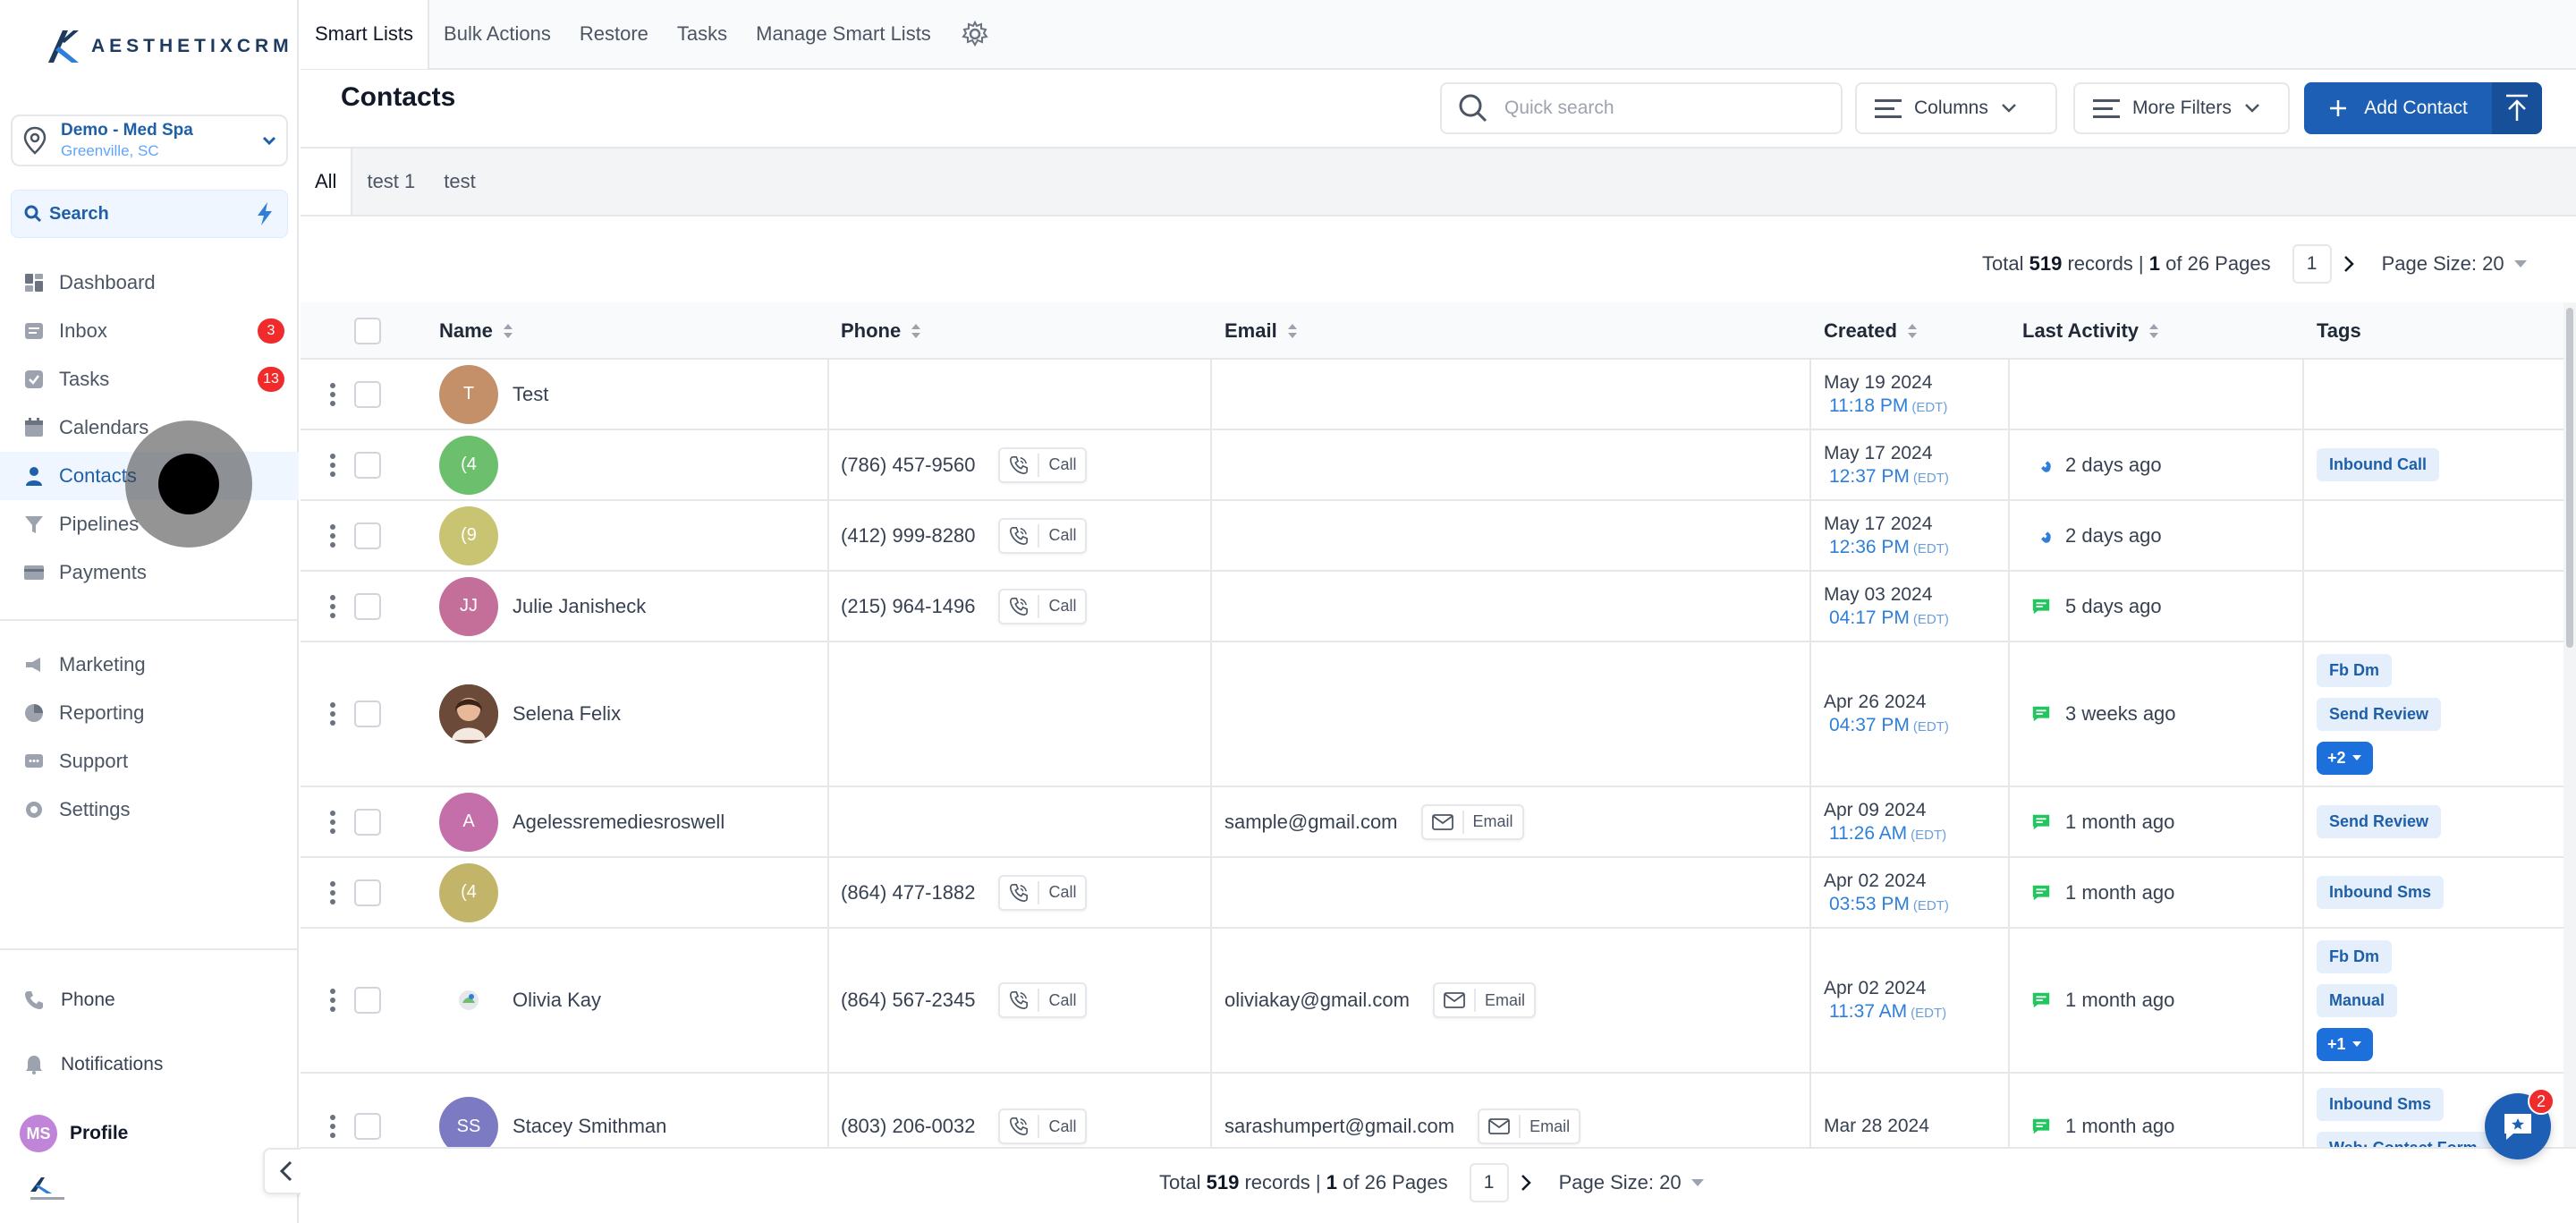 This screenshot has width=2576, height=1223. I want to click on contact-name: Olivia Kay, so click(557, 1000).